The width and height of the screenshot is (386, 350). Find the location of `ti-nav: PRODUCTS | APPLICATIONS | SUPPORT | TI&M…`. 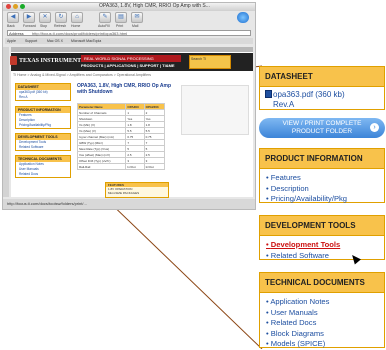

ti-nav: PRODUCTS | APPLICATIONS | SUPPORT | TI&M… is located at coordinates (128, 65).